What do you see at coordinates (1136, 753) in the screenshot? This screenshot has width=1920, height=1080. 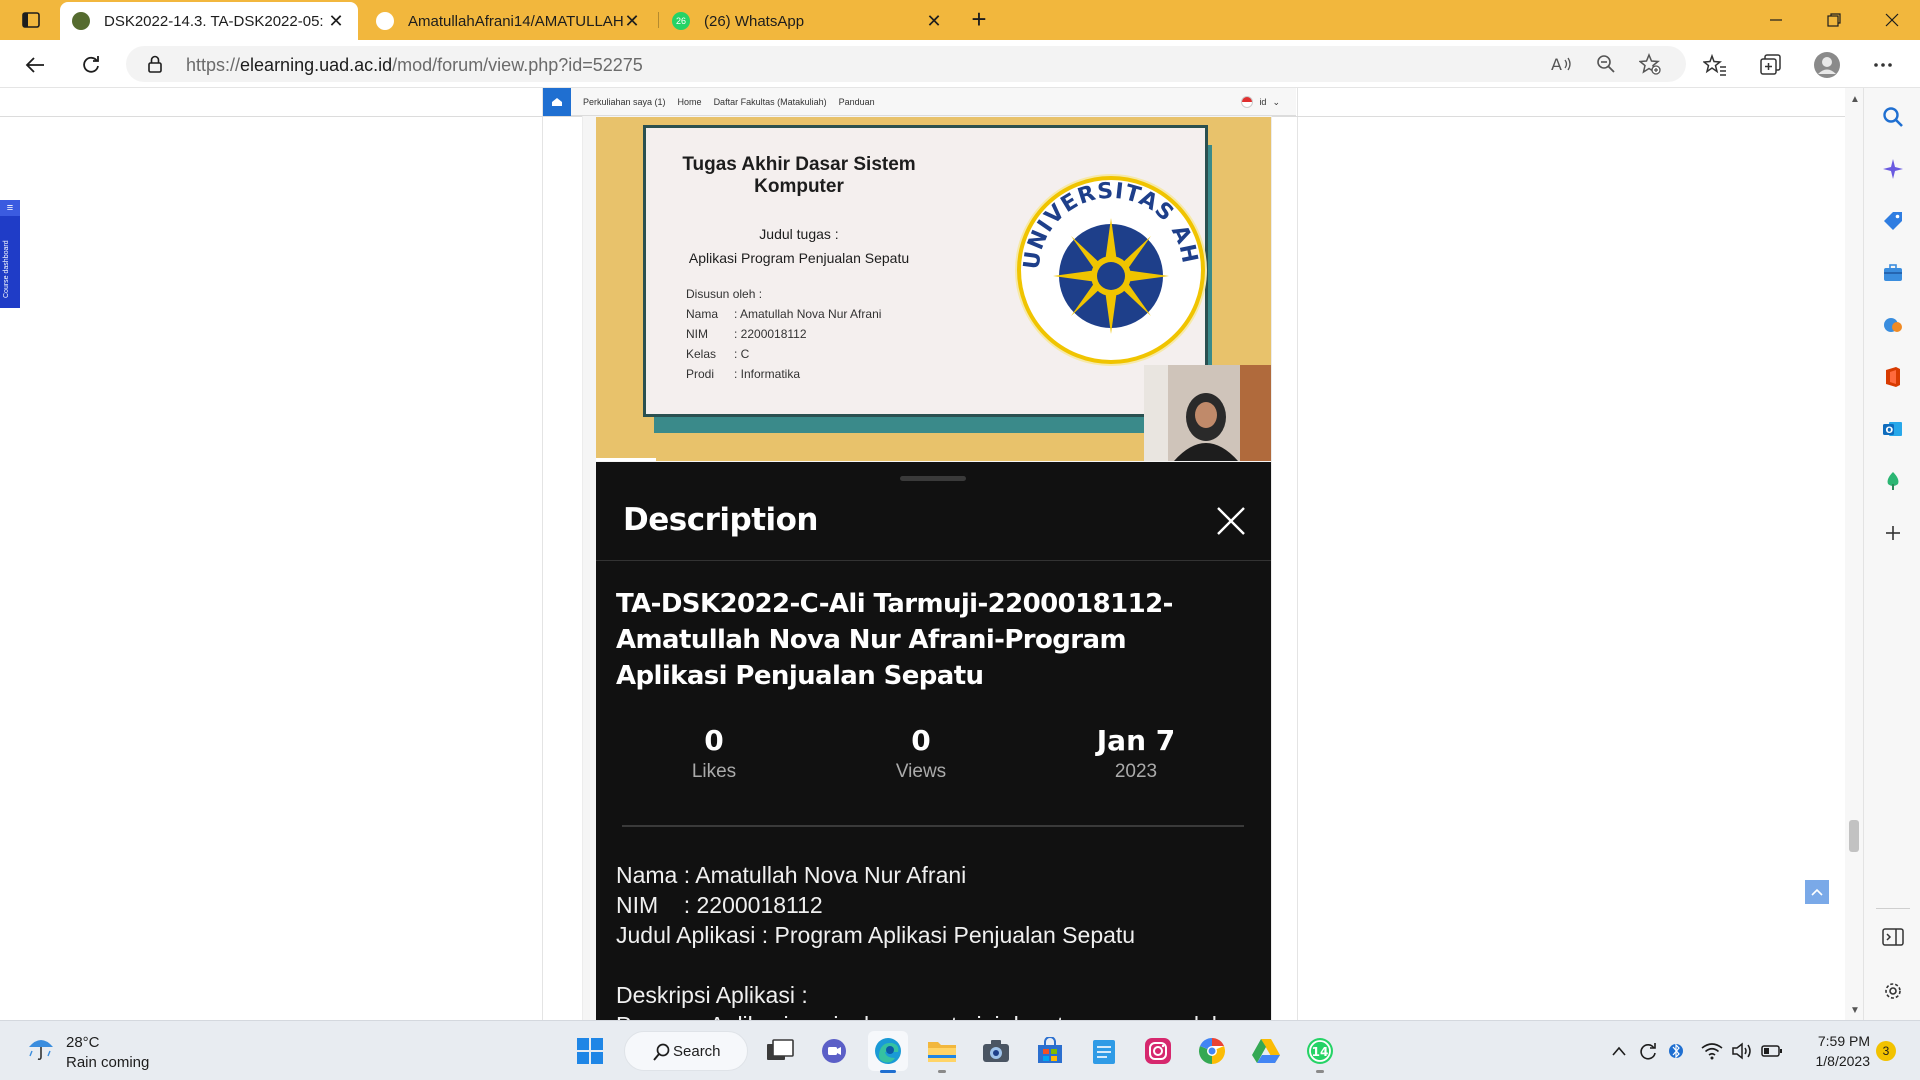 I see `date-stat: Jan 7 2023` at bounding box center [1136, 753].